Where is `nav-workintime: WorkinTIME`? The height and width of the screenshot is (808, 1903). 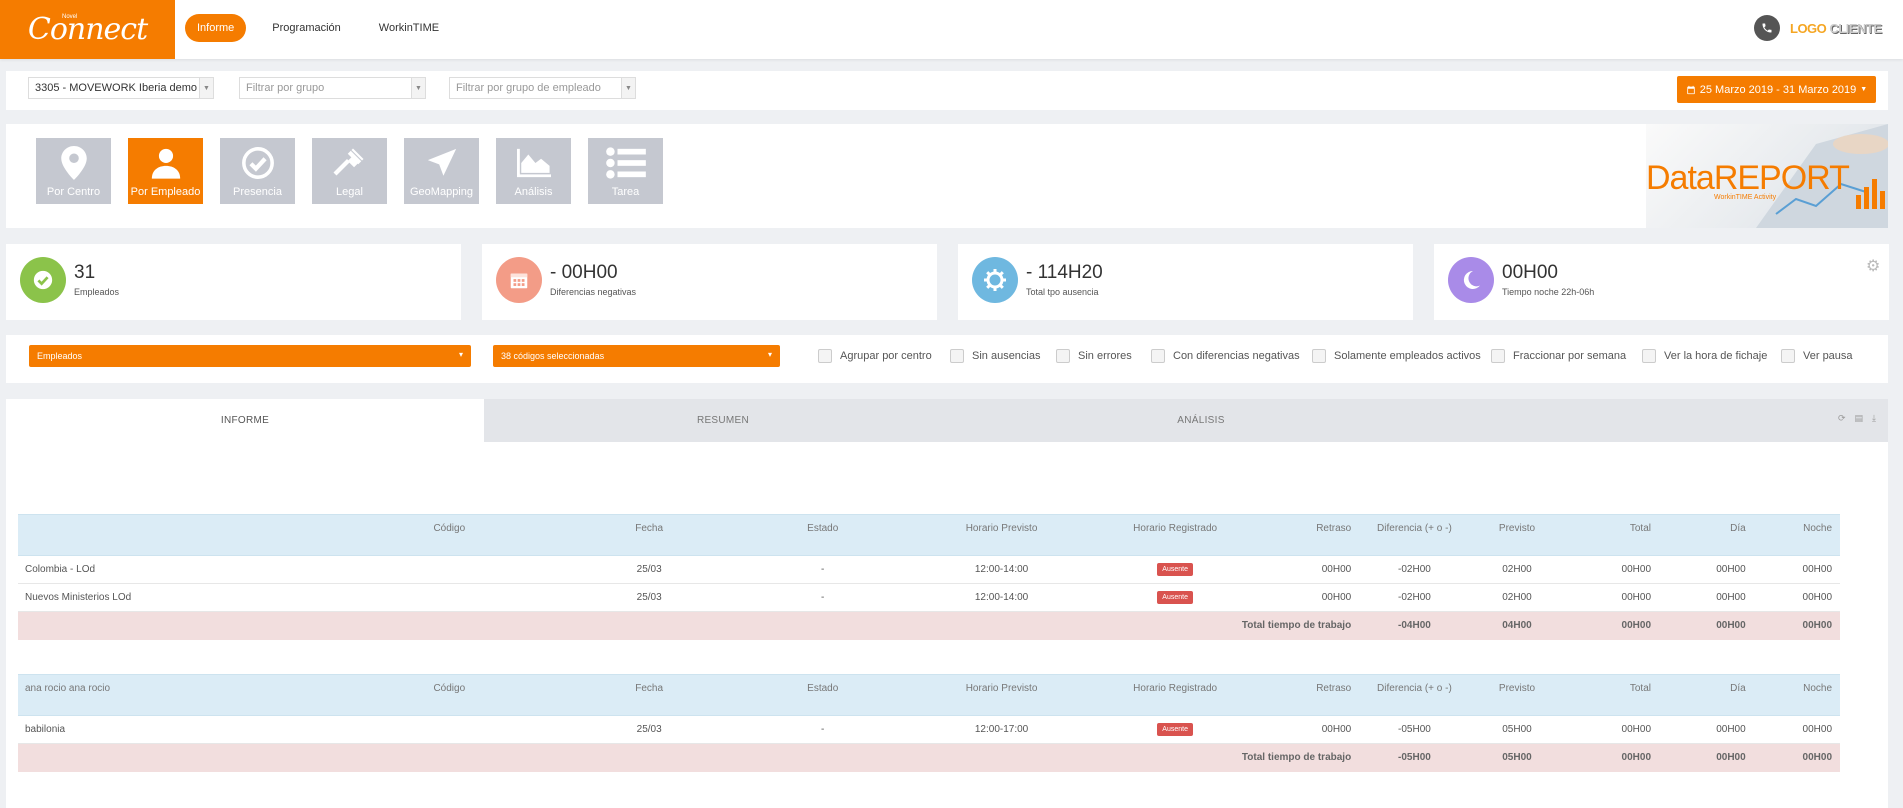 nav-workintime: WorkinTIME is located at coordinates (409, 28).